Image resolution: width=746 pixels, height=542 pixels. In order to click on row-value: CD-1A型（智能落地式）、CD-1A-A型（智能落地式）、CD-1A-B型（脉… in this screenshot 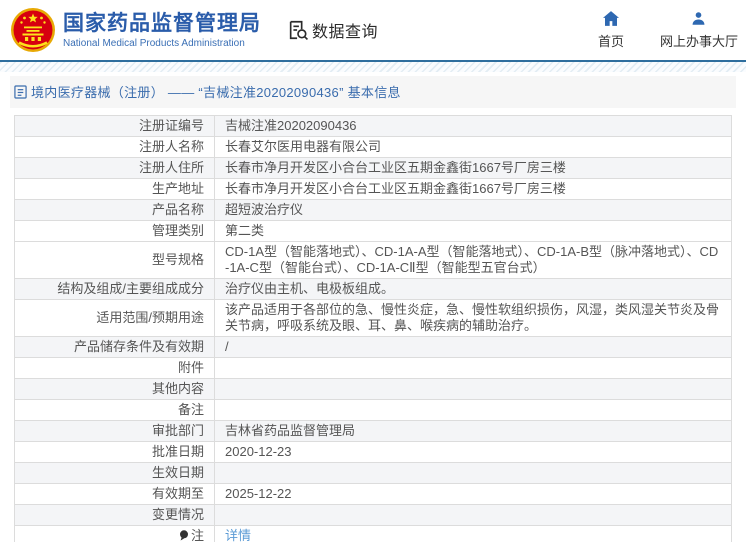, I will do `click(473, 260)`.